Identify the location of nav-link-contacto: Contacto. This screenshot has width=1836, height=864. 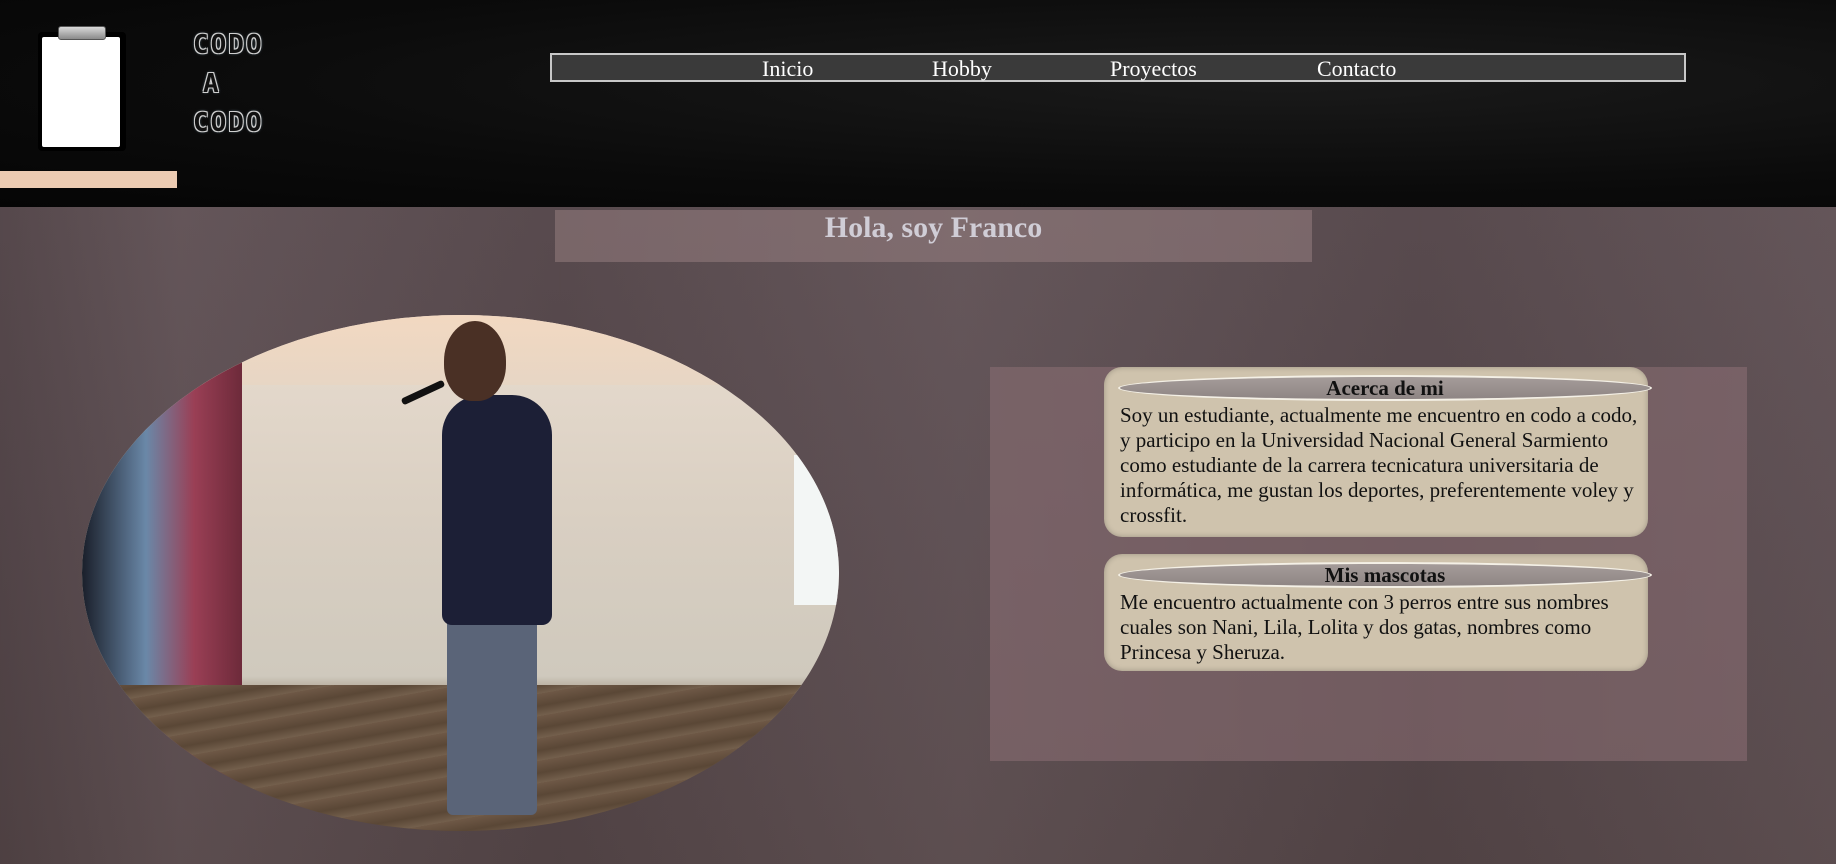
(1356, 69).